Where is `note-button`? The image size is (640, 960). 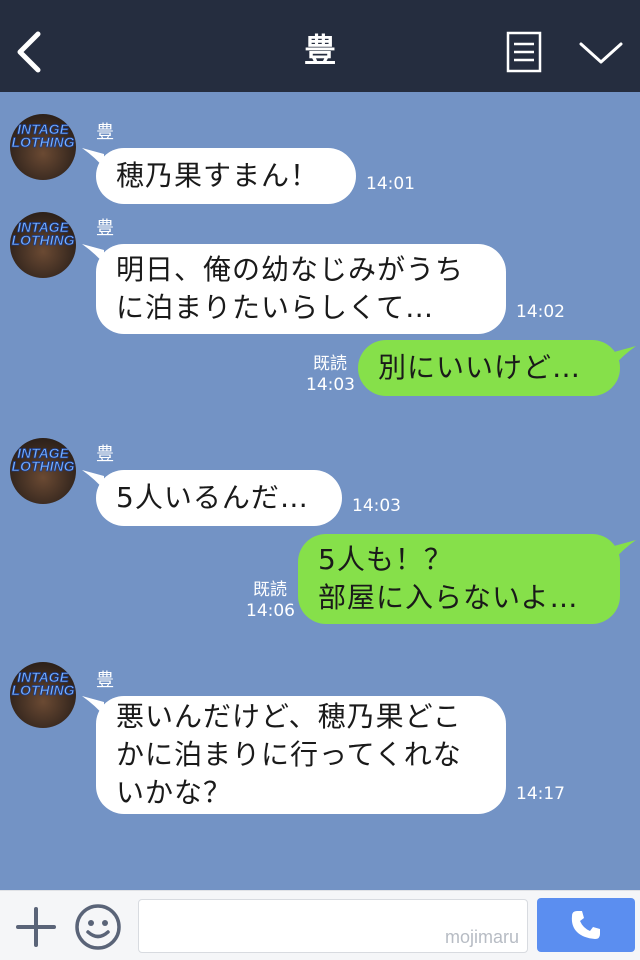 note-button is located at coordinates (524, 52).